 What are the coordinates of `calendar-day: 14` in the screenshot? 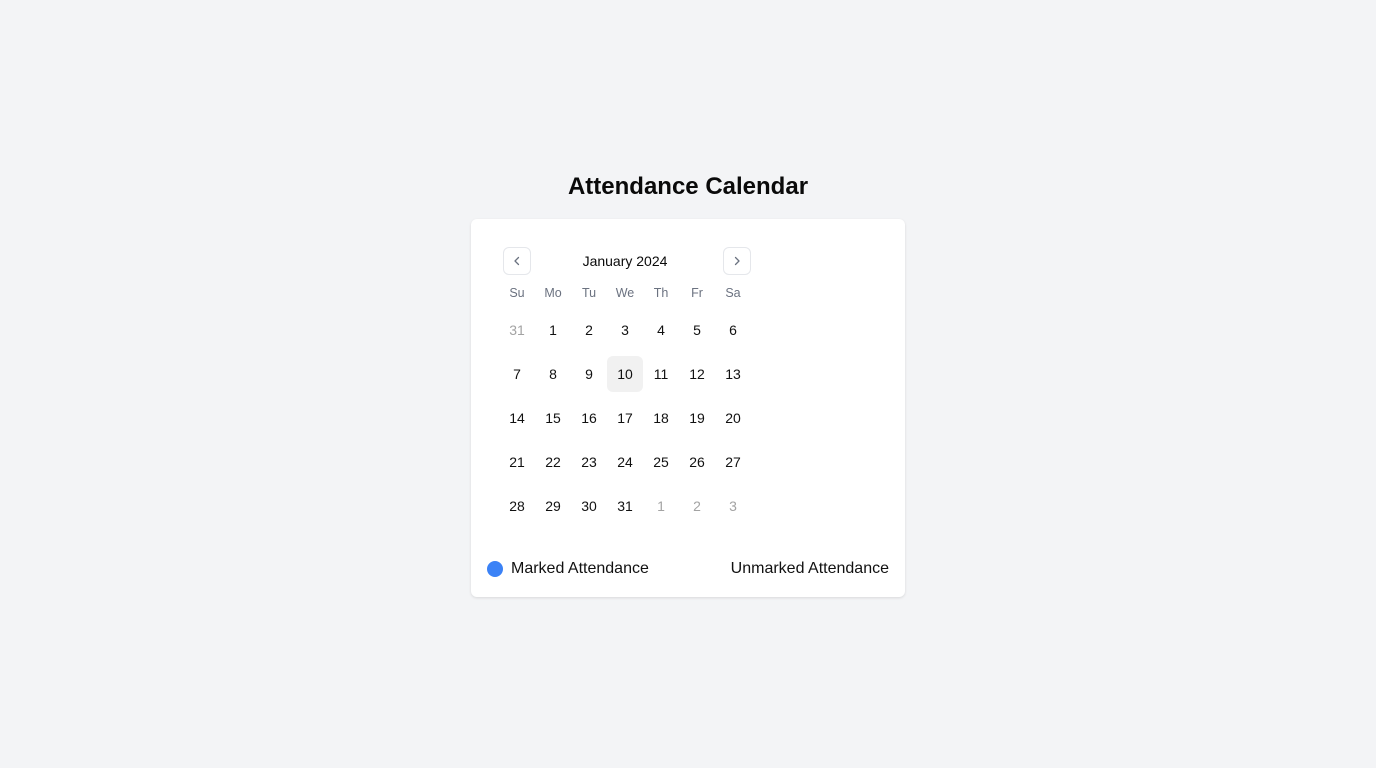 It's located at (517, 418).